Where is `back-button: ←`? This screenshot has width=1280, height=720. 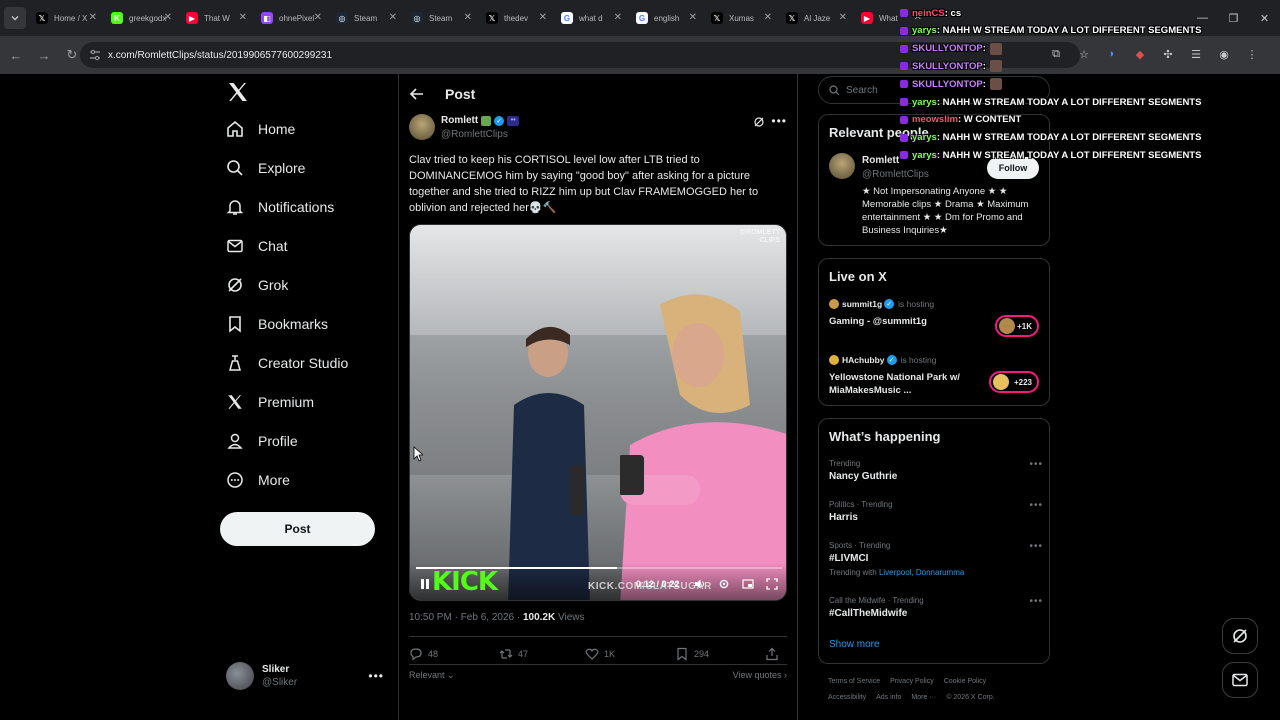 back-button: ← is located at coordinates (16, 55).